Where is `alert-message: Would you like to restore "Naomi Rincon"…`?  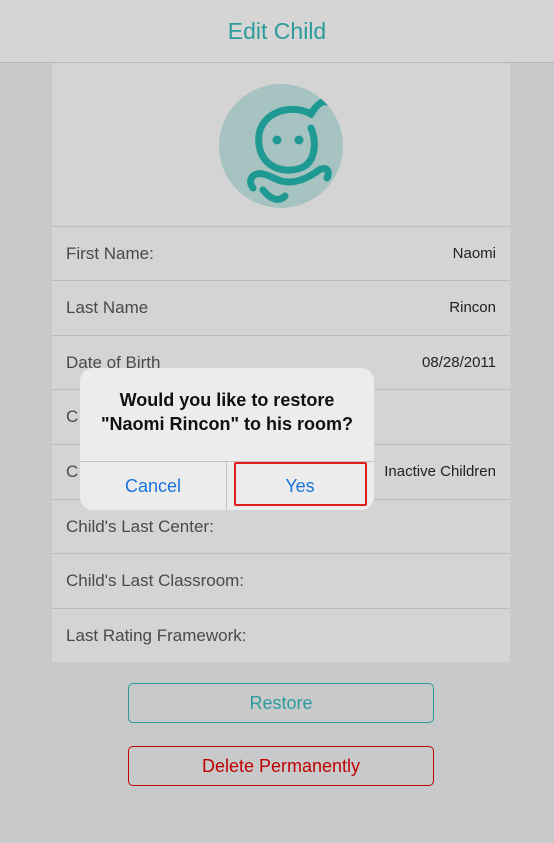 alert-message: Would you like to restore "Naomi Rincon"… is located at coordinates (227, 412).